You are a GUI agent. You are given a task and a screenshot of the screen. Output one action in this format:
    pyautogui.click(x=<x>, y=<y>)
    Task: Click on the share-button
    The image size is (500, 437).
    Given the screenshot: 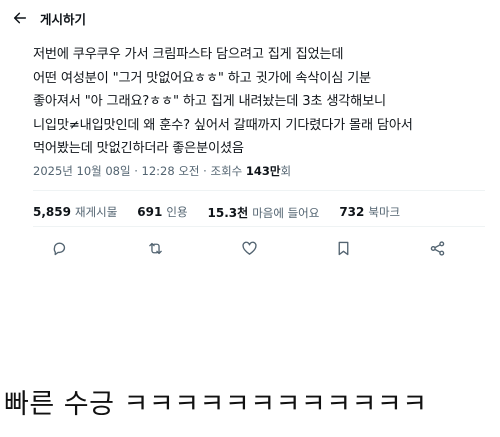 What is the action you would take?
    pyautogui.click(x=437, y=248)
    